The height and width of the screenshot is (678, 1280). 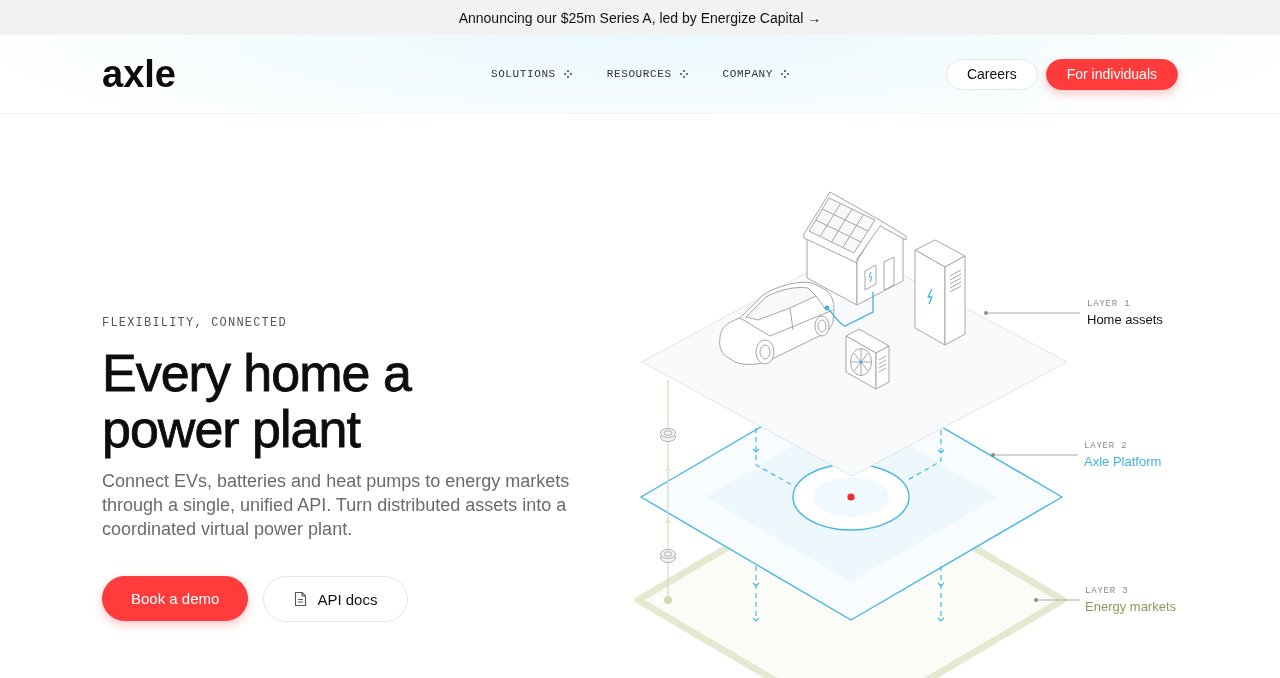 What do you see at coordinates (1131, 591) in the screenshot?
I see `layer-tag: LAYER 3` at bounding box center [1131, 591].